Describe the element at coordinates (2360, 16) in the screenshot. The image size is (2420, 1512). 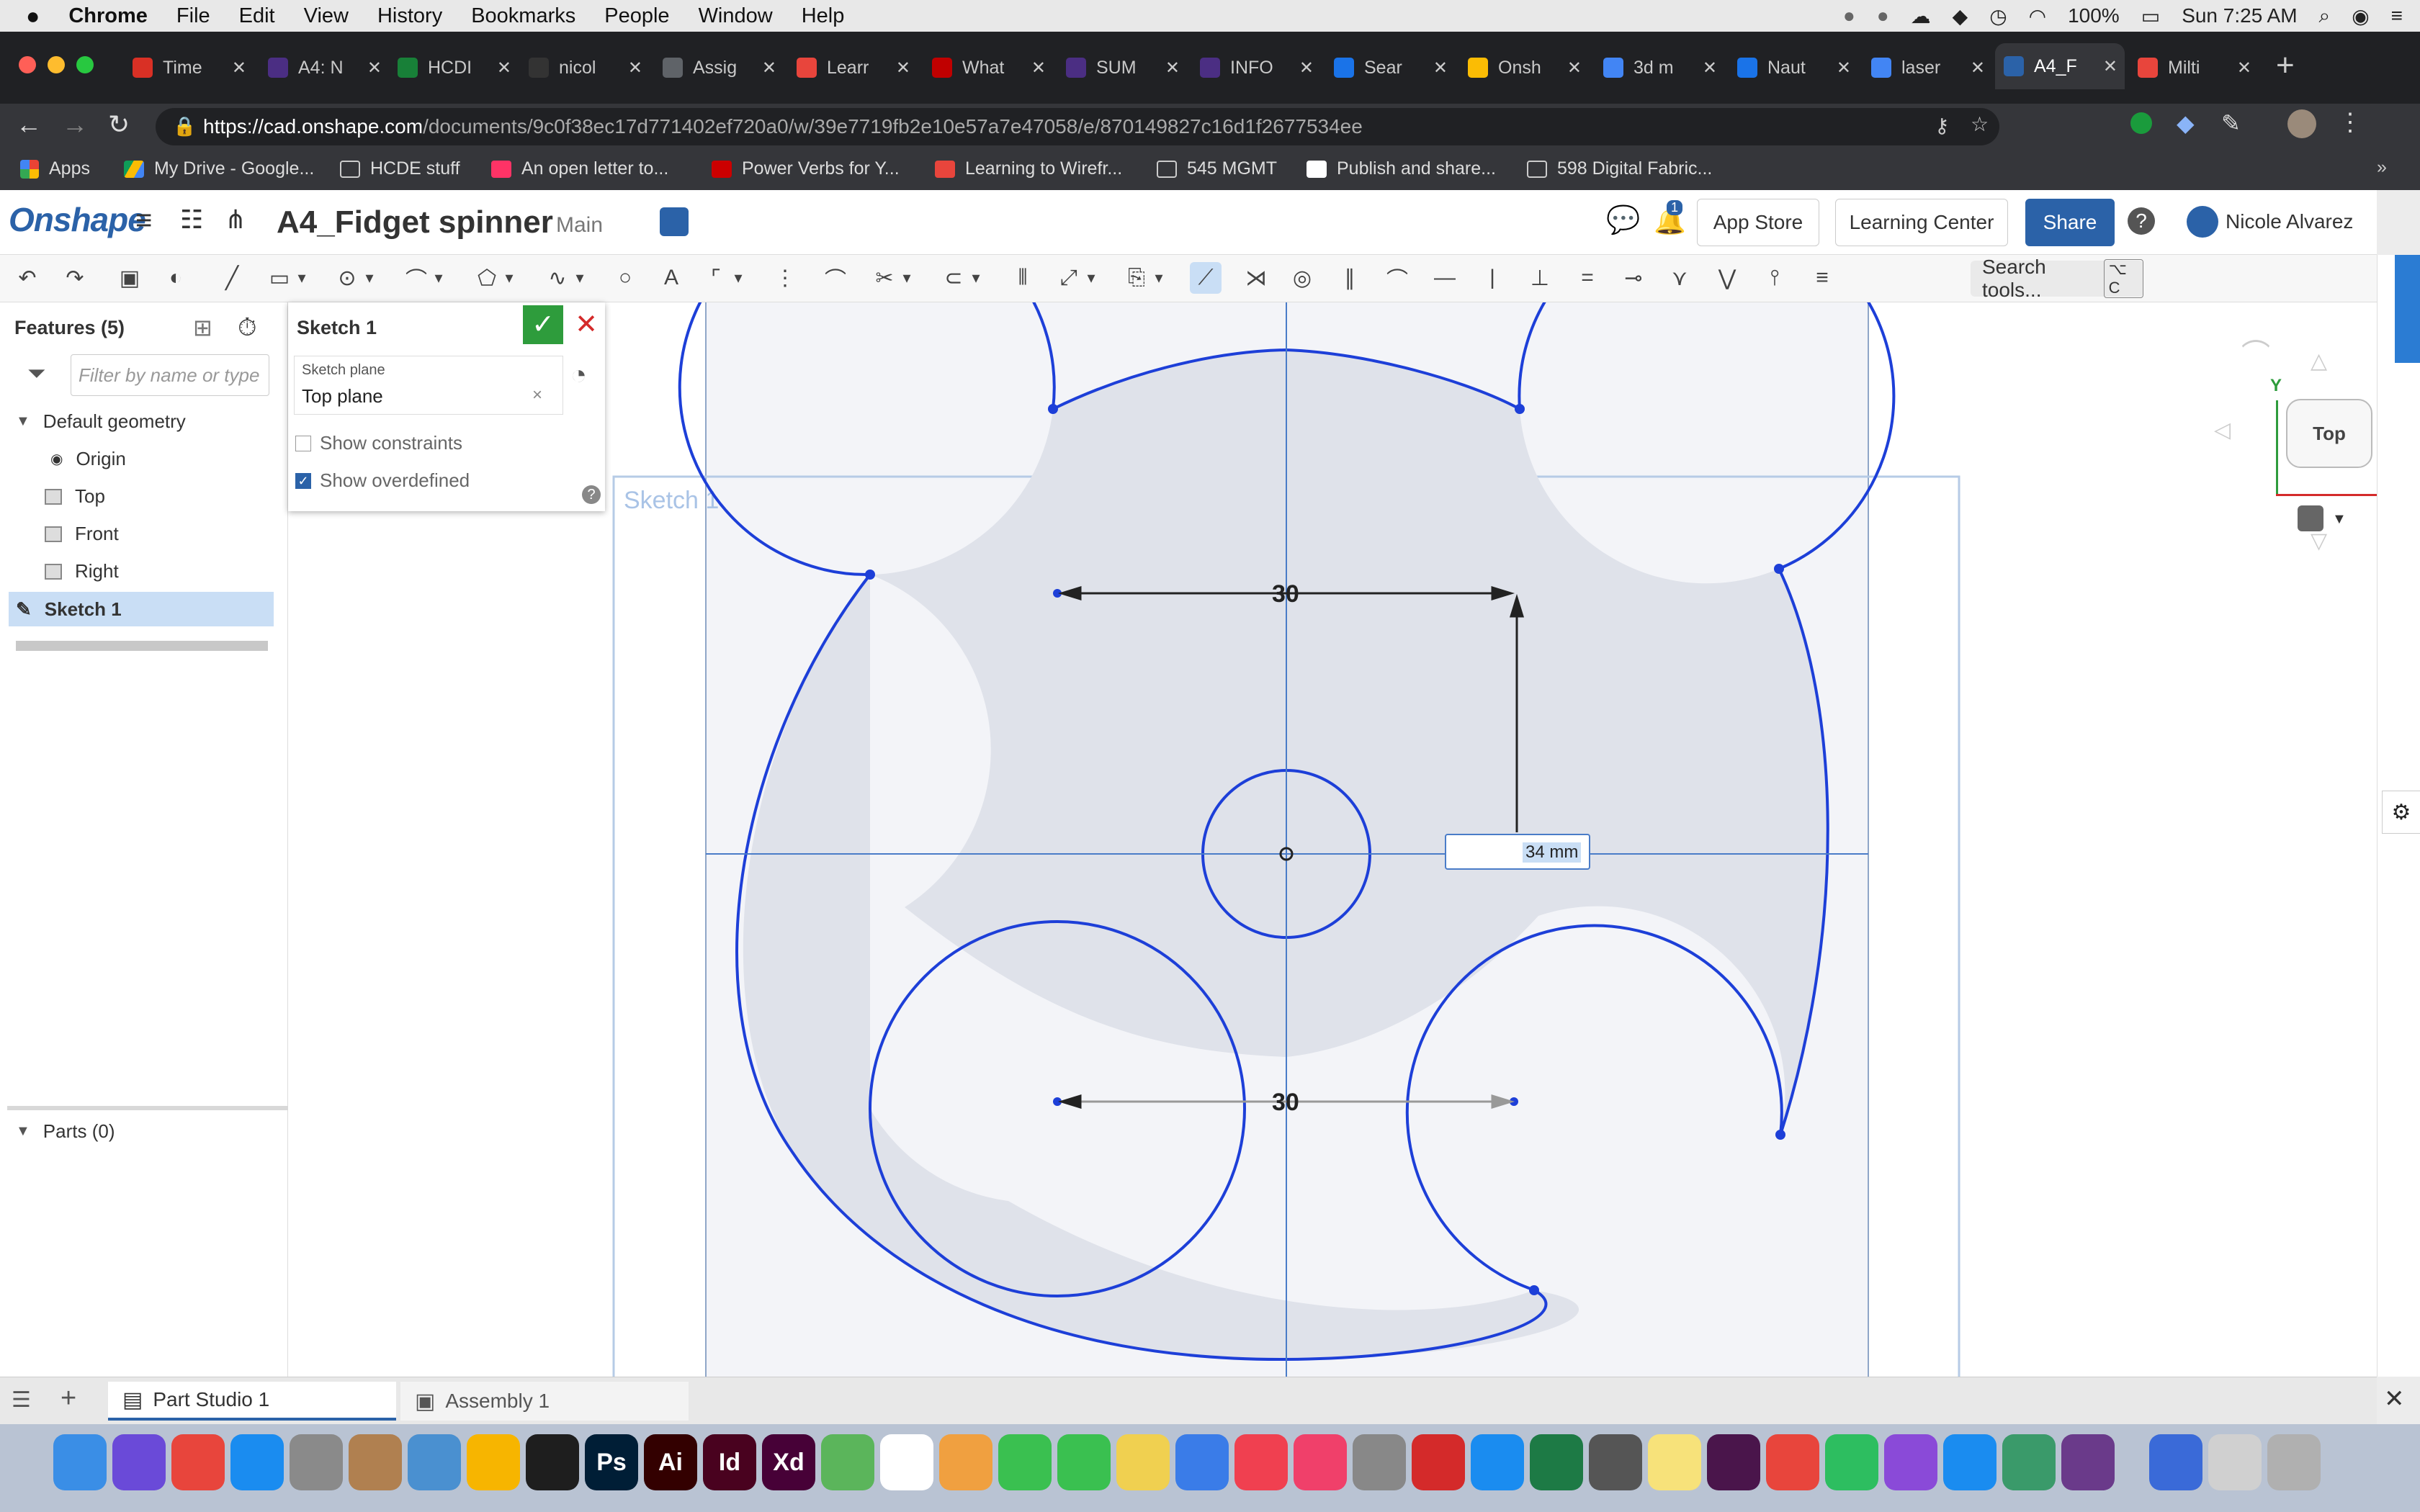
I see `siri-icon: ◉` at that location.